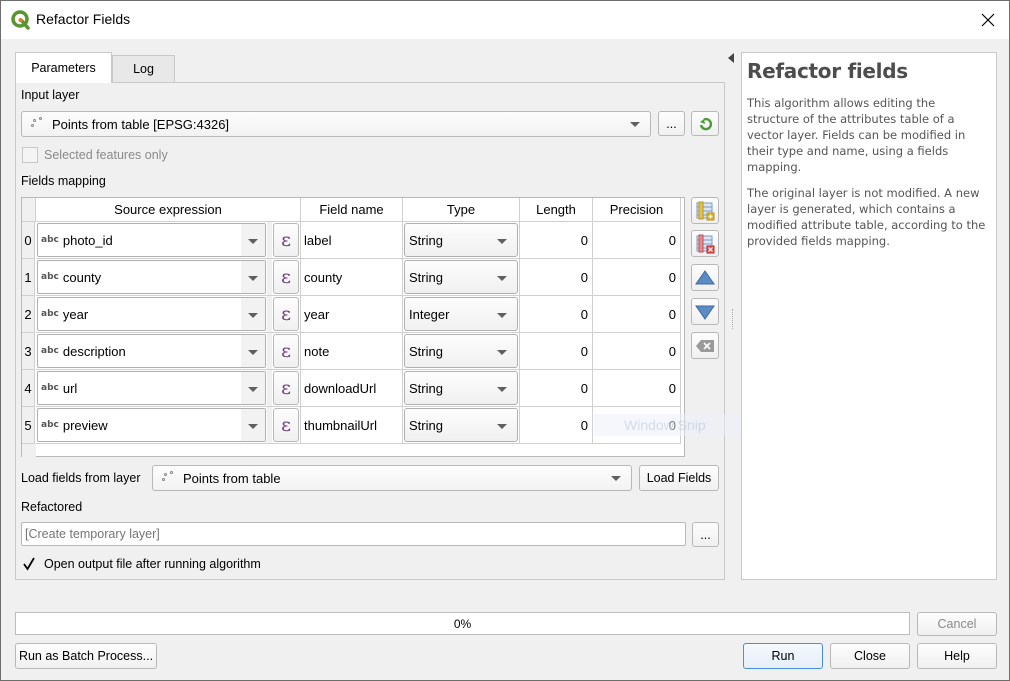  I want to click on source-expression-value: photo_id, so click(87, 240).